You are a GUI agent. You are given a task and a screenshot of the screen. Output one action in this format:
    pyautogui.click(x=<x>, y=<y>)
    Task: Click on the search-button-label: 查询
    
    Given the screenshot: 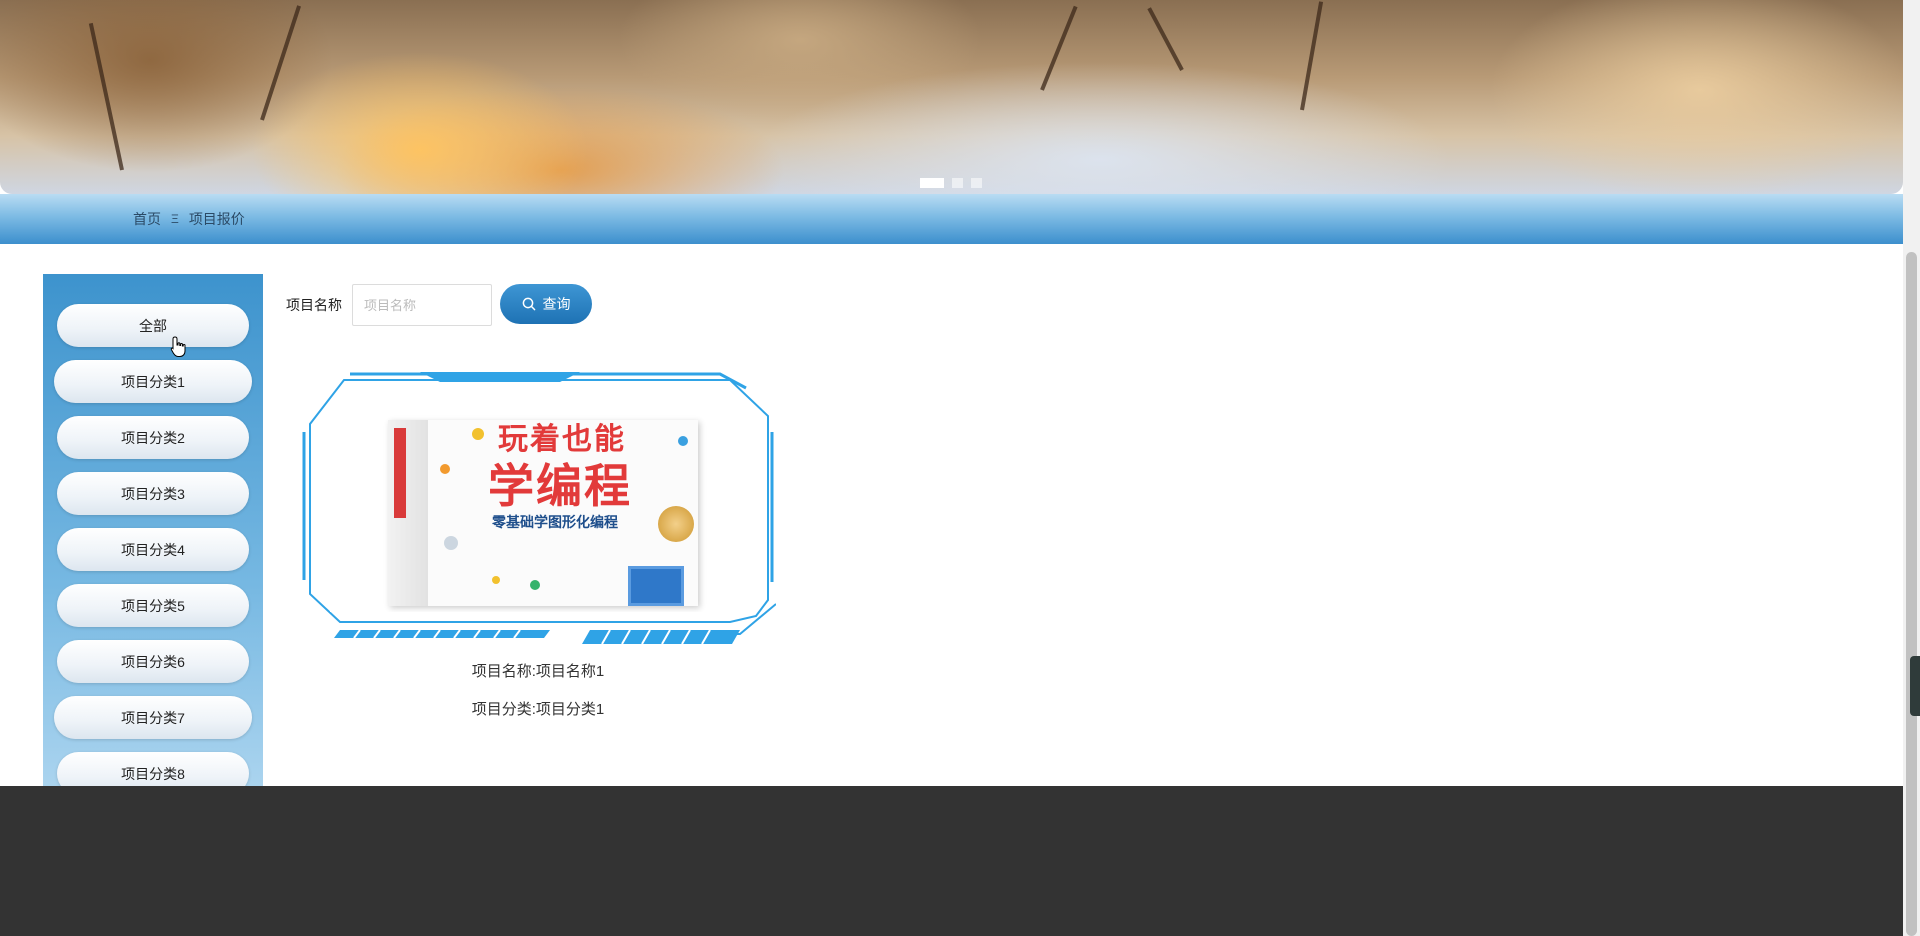 What is the action you would take?
    pyautogui.click(x=556, y=304)
    